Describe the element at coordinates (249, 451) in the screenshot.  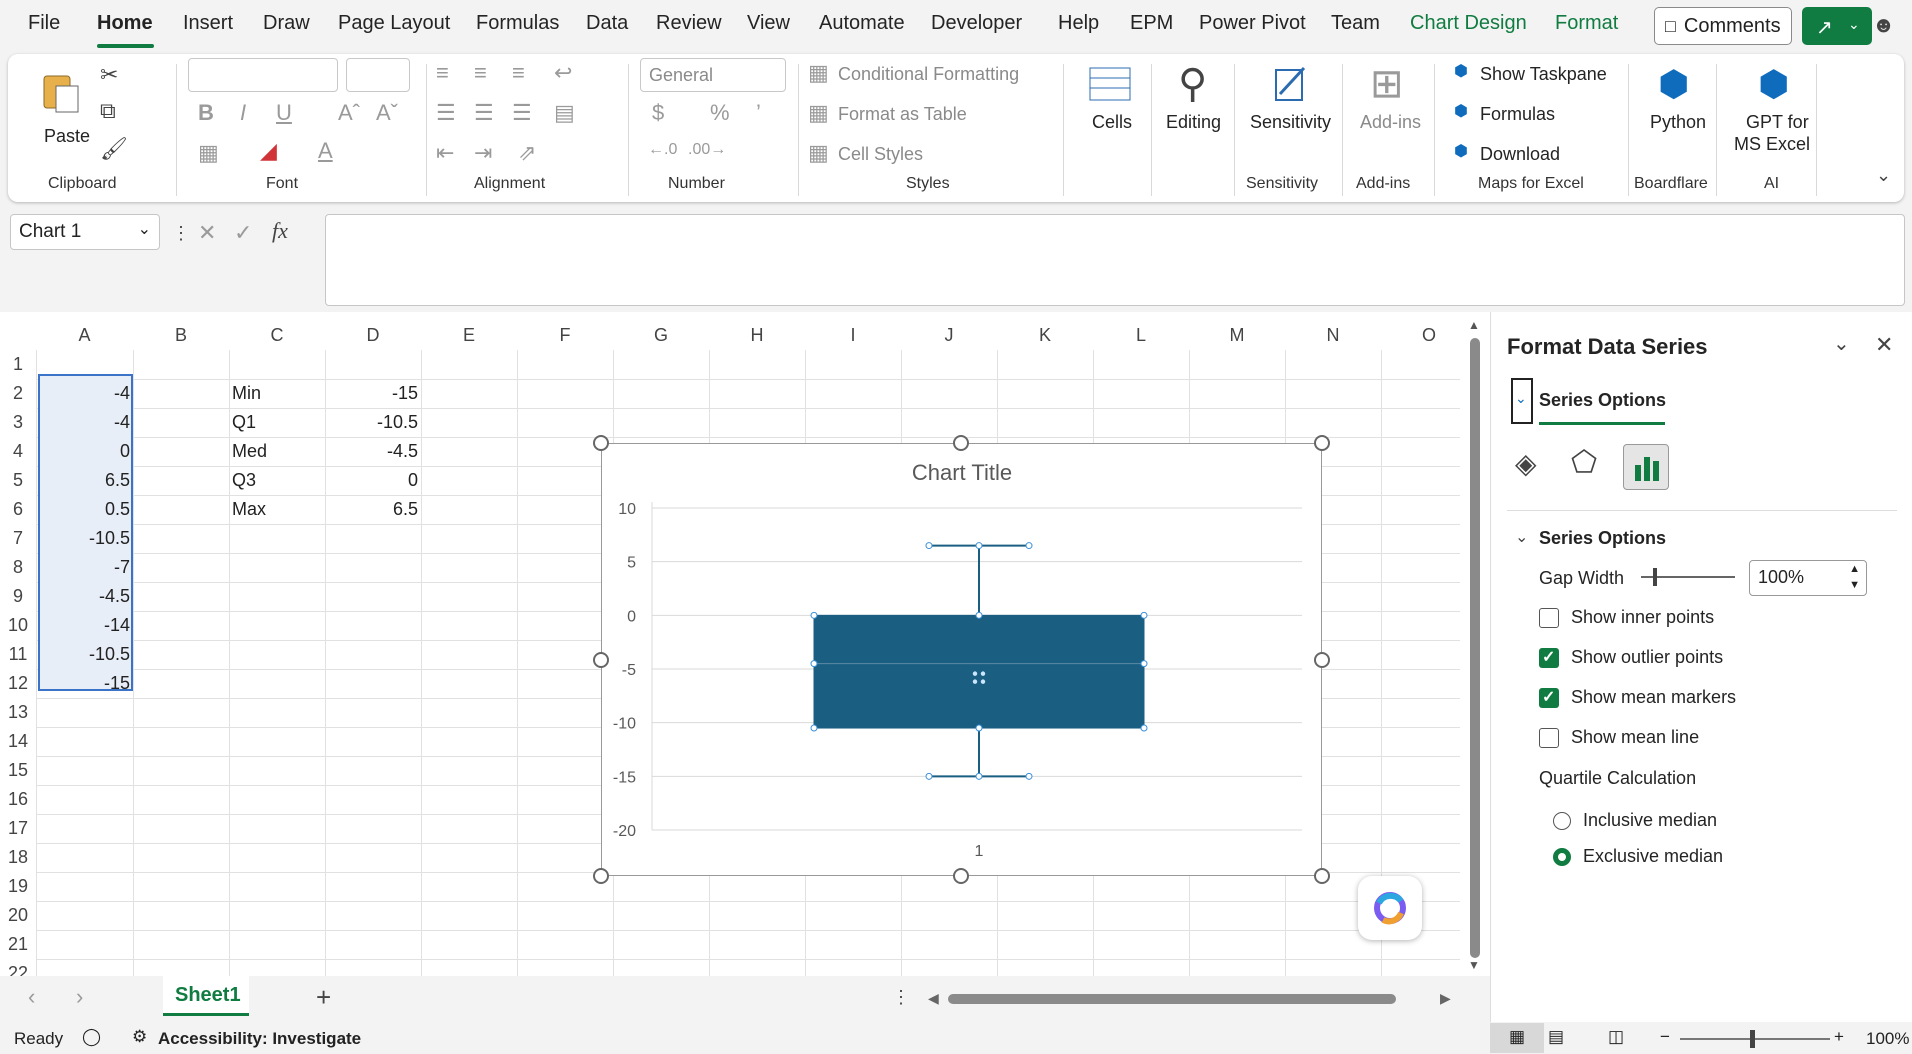
I see `cell-c4: Med` at that location.